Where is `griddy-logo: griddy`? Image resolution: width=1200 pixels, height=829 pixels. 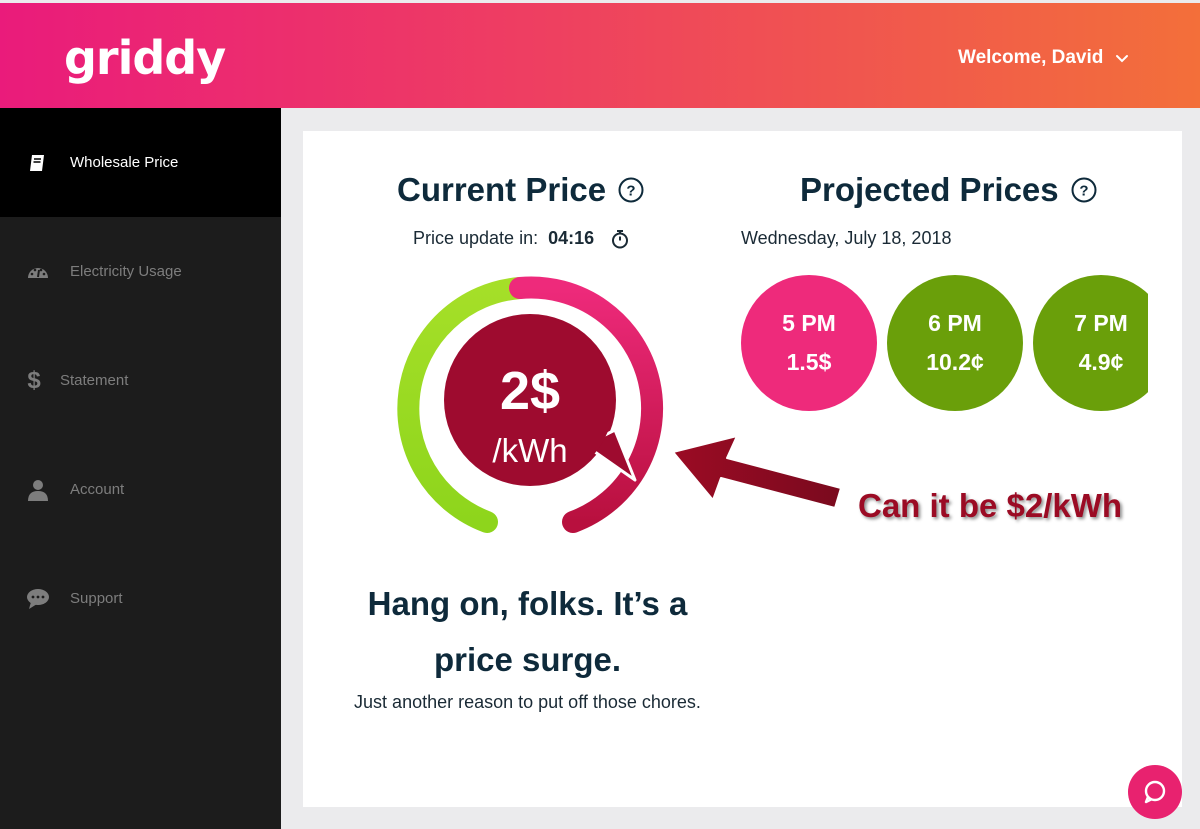
griddy-logo: griddy is located at coordinates (145, 58).